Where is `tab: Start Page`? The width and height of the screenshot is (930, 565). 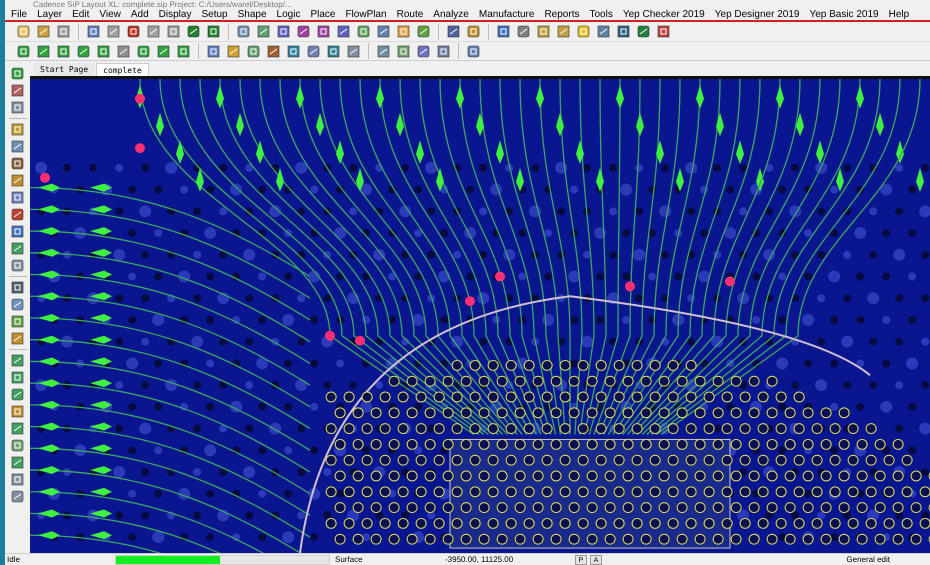 tab: Start Page is located at coordinates (64, 69).